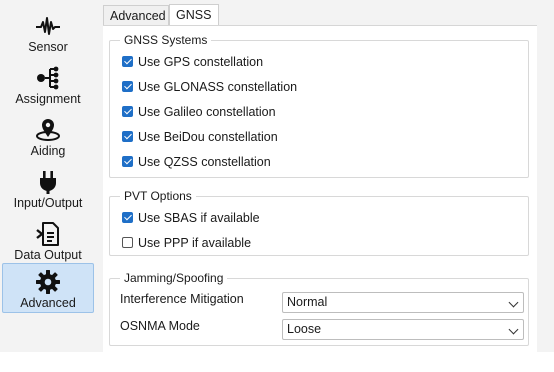 The width and height of the screenshot is (554, 372). What do you see at coordinates (199, 218) in the screenshot?
I see `checkbox-label: Use SBAS if available` at bounding box center [199, 218].